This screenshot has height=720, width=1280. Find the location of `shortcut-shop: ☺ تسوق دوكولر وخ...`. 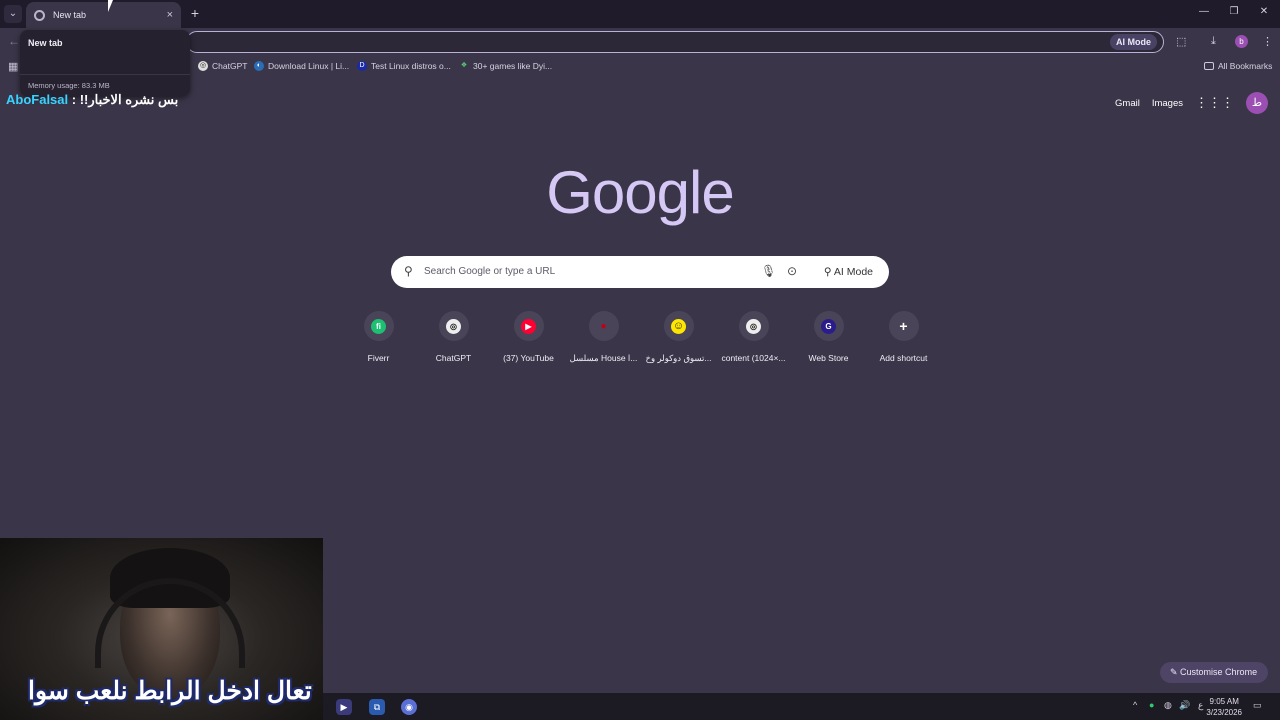

shortcut-shop: ☺ تسوق دوكولر وخ... is located at coordinates (678, 337).